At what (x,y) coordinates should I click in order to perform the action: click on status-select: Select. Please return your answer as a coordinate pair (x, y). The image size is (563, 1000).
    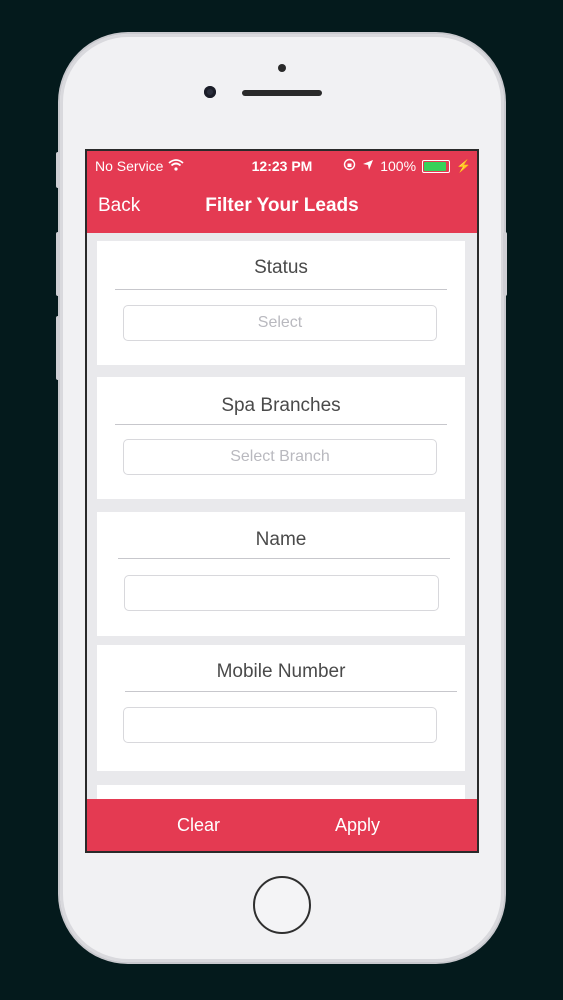
    Looking at the image, I should click on (280, 323).